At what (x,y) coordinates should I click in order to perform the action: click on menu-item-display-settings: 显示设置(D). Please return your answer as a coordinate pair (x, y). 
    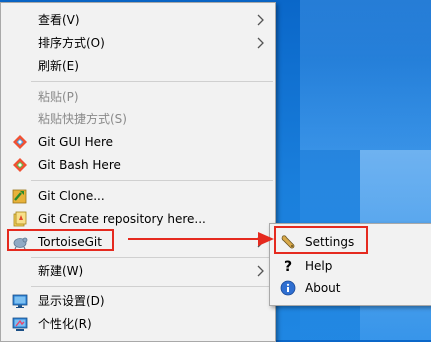
    Looking at the image, I should click on (138, 301).